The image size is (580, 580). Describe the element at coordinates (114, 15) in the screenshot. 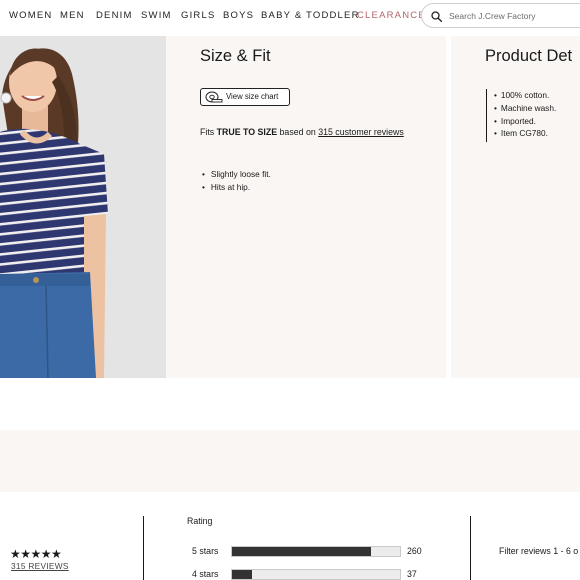

I see `nav-denim: DENIM` at that location.